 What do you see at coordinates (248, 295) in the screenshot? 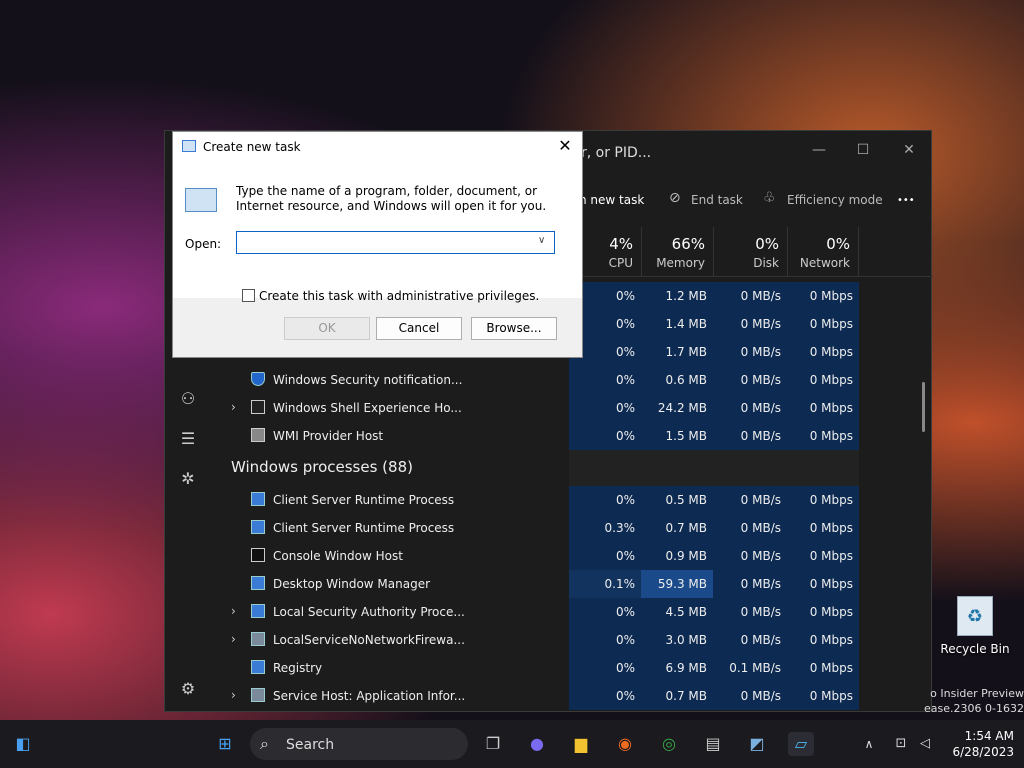
I see `admin-privileges-checkbox` at bounding box center [248, 295].